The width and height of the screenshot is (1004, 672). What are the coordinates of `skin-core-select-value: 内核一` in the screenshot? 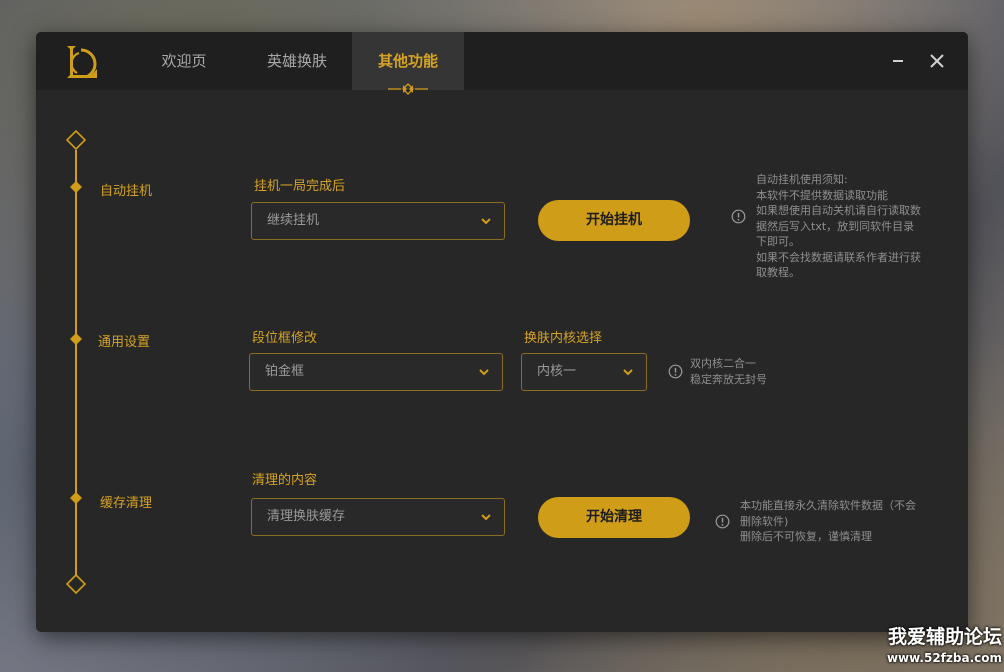 It's located at (557, 371).